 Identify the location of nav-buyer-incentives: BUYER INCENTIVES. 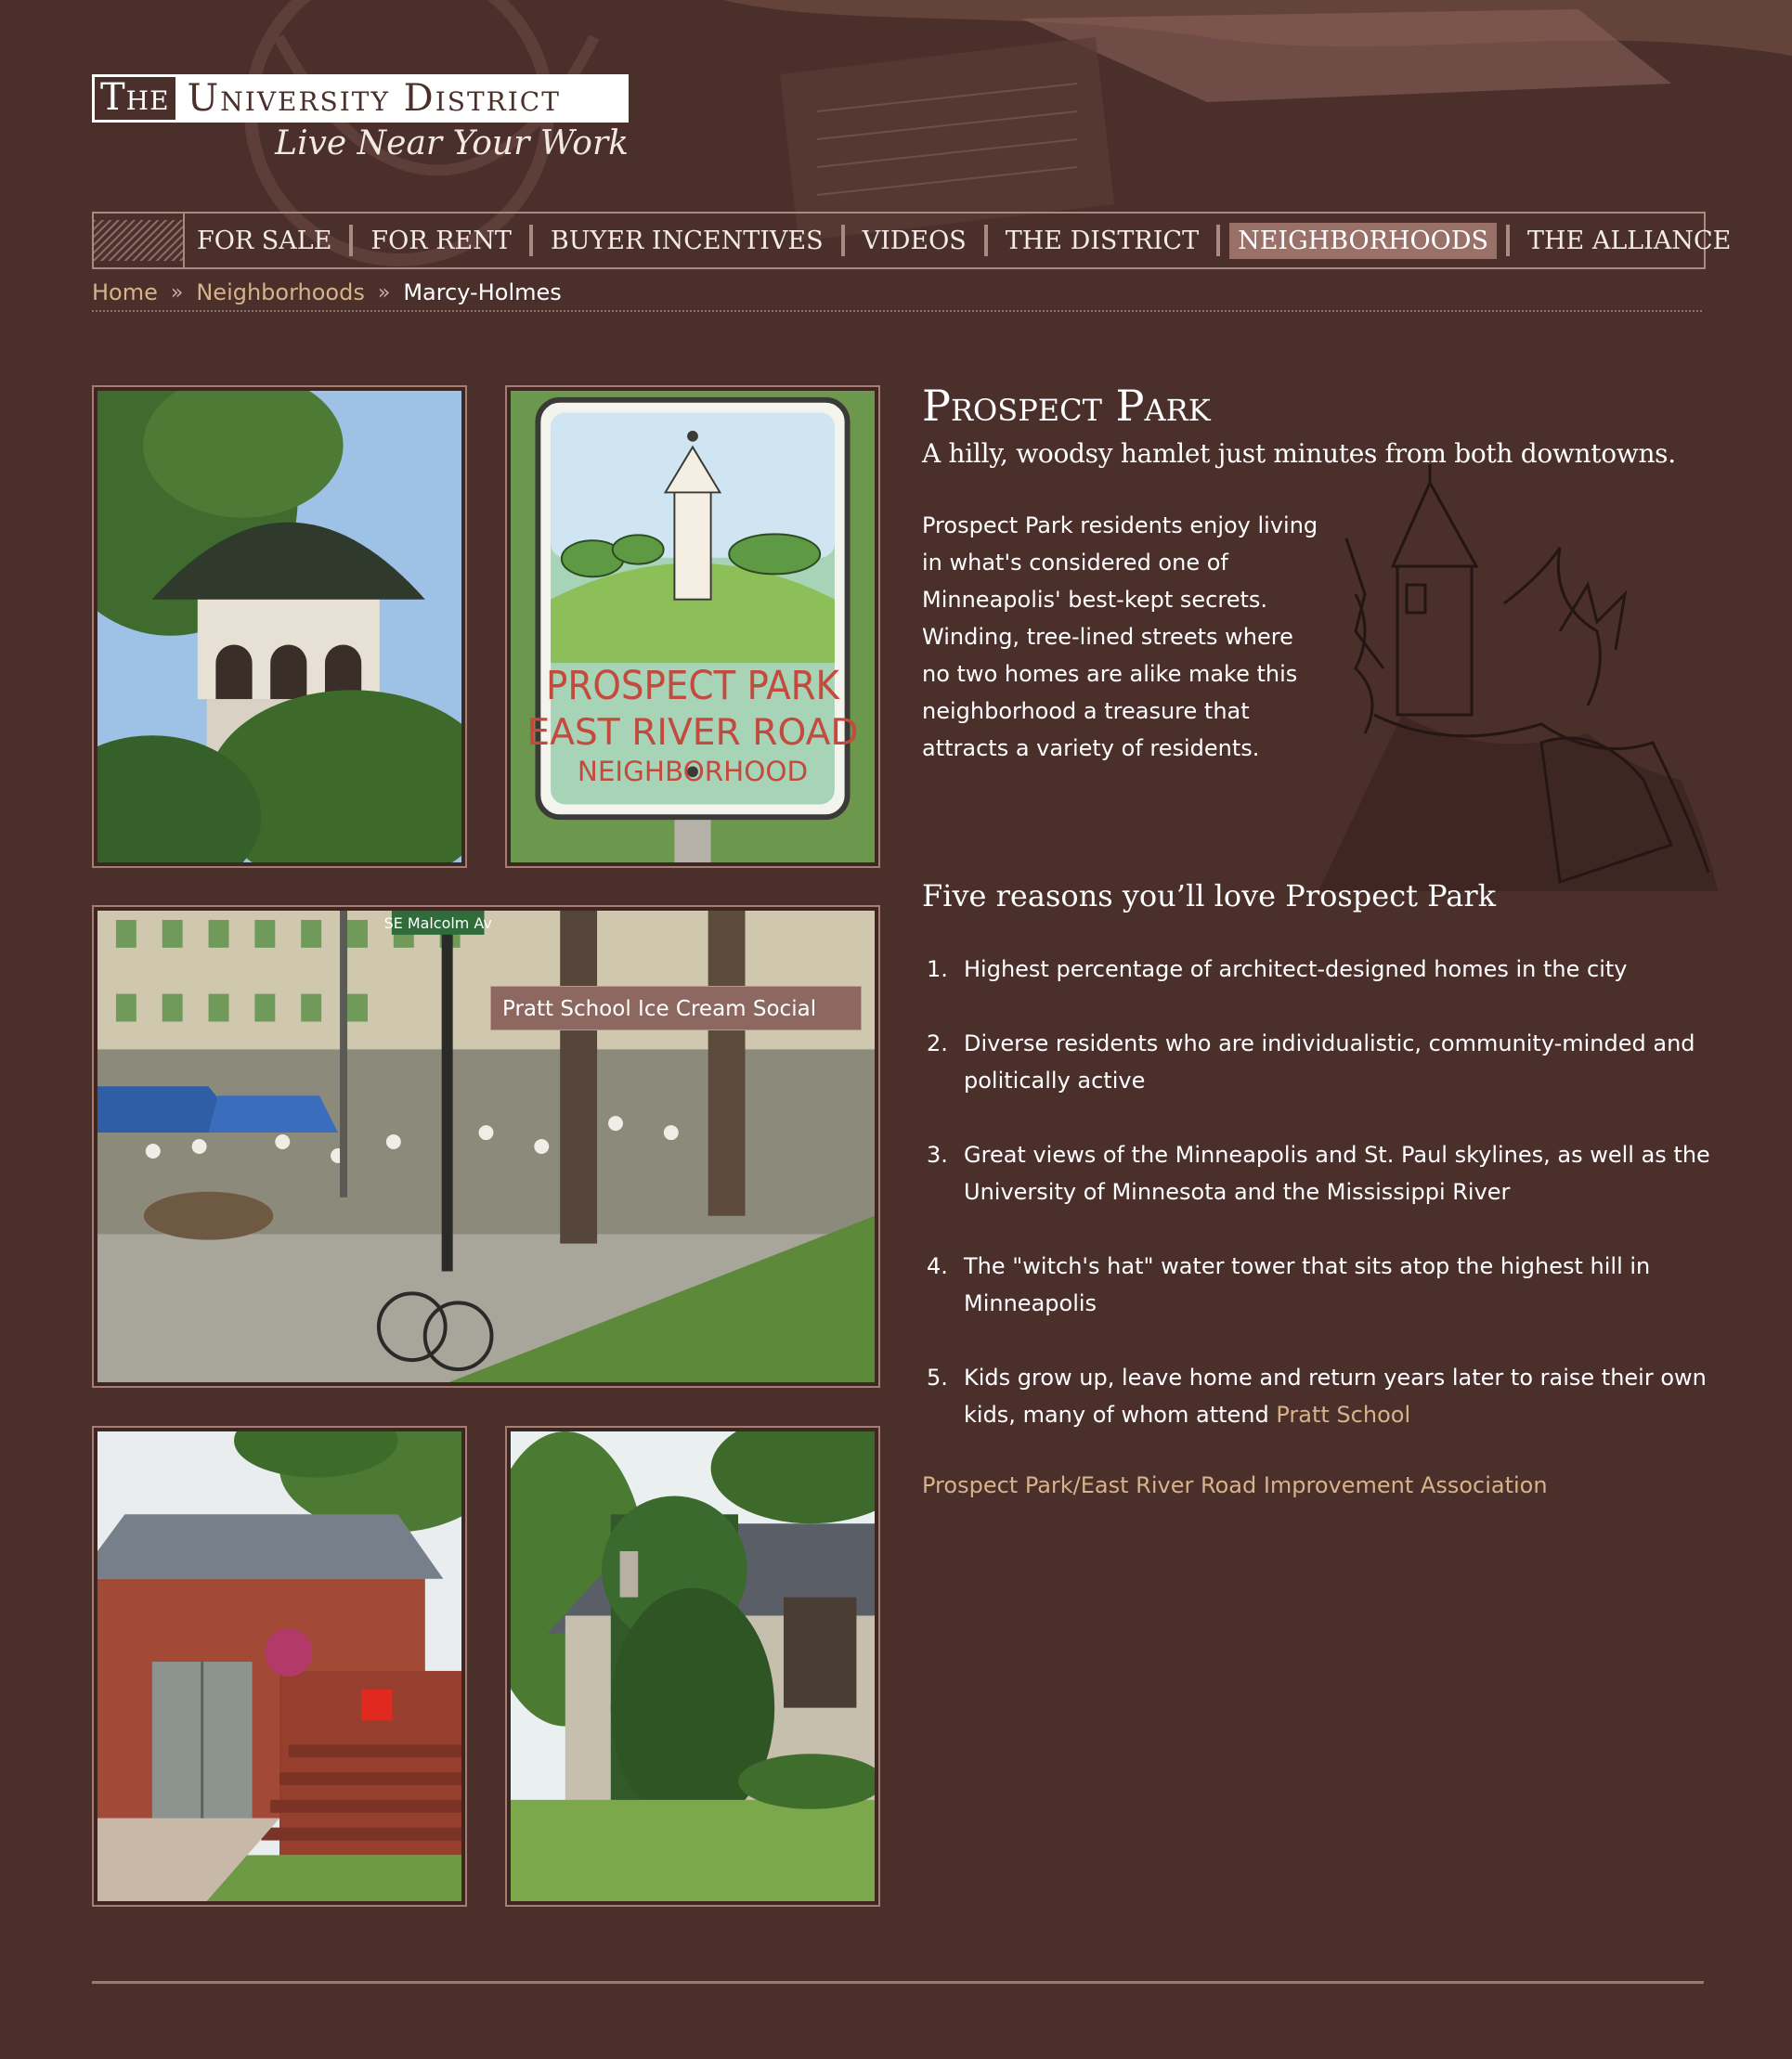
(687, 241).